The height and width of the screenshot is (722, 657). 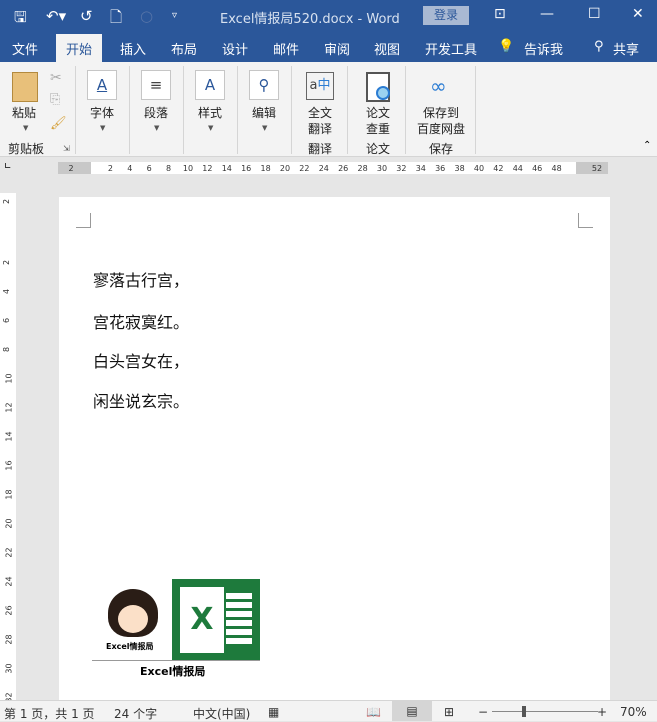 I want to click on login-button: 登录, so click(x=446, y=15).